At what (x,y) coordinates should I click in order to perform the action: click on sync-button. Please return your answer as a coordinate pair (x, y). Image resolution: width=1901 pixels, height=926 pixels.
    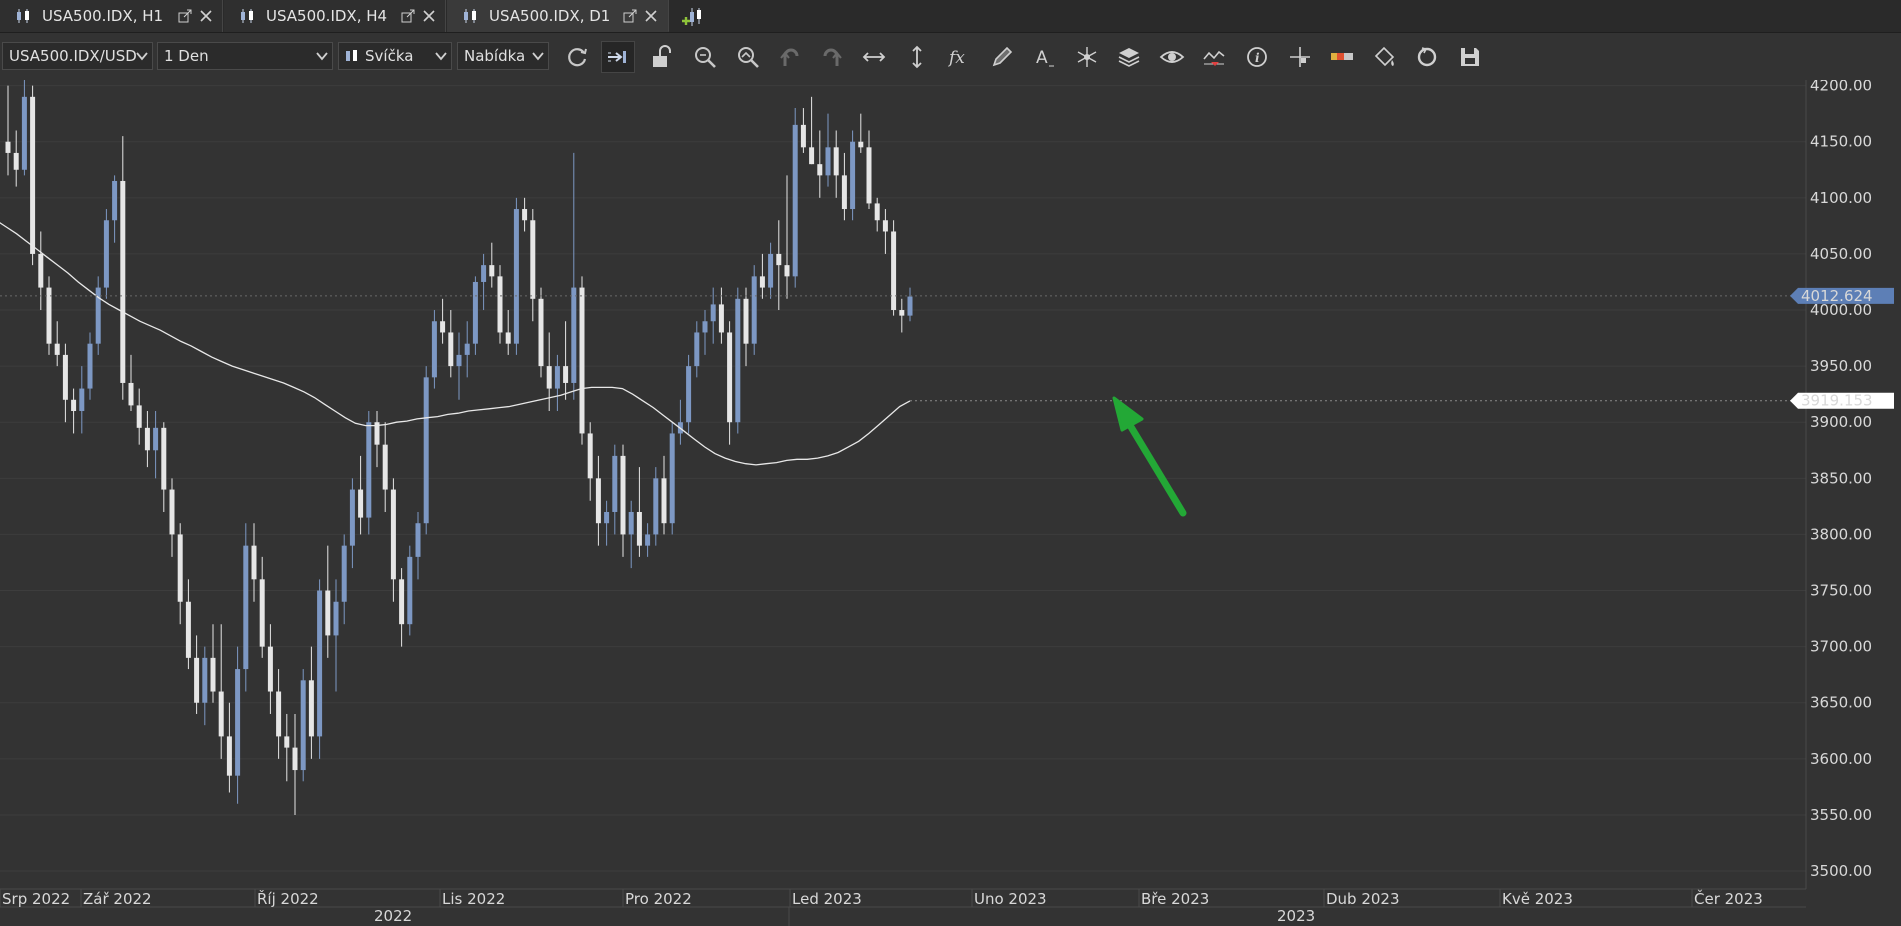
    Looking at the image, I should click on (1427, 57).